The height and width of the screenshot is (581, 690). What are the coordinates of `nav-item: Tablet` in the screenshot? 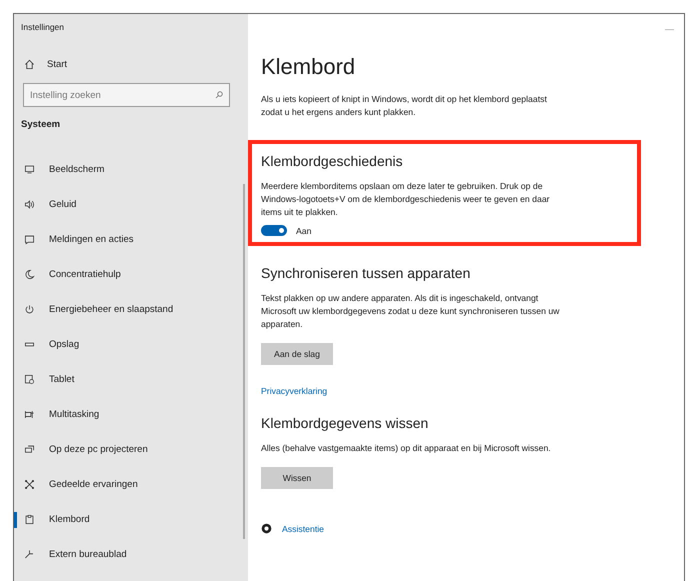 It's located at (131, 379).